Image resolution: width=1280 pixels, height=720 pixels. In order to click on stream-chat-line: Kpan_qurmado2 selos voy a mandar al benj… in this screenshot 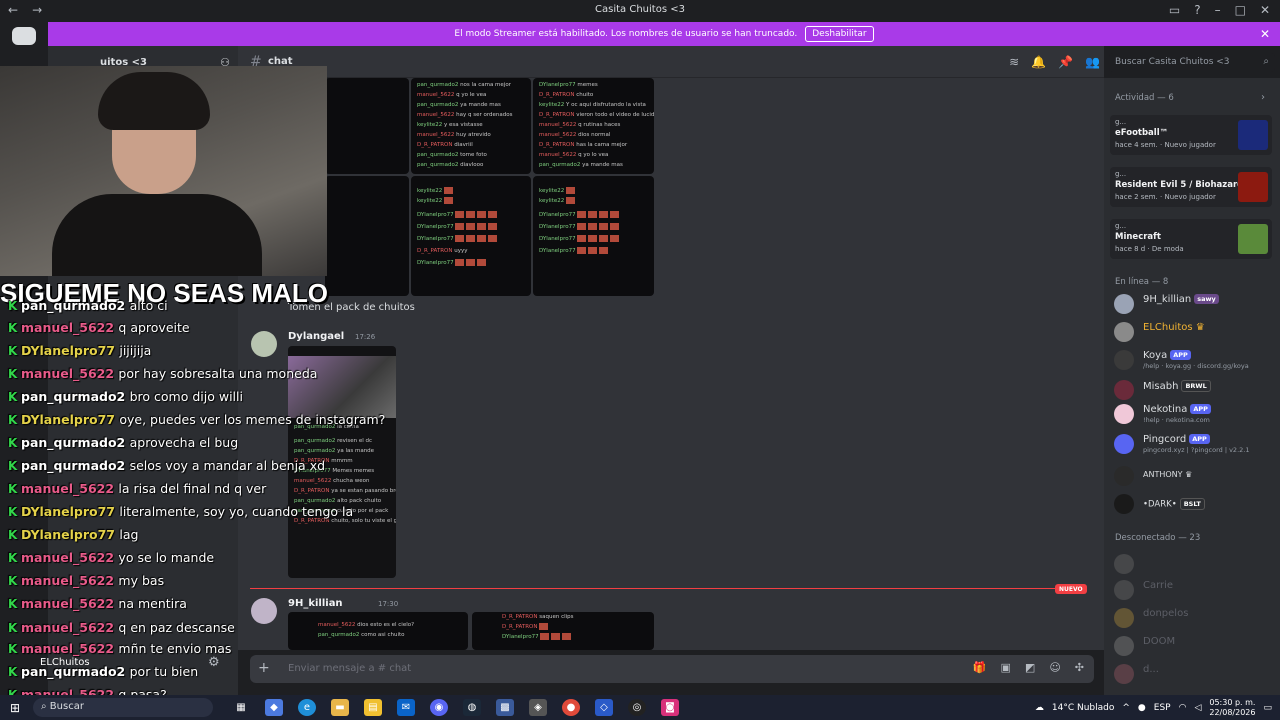, I will do `click(166, 465)`.